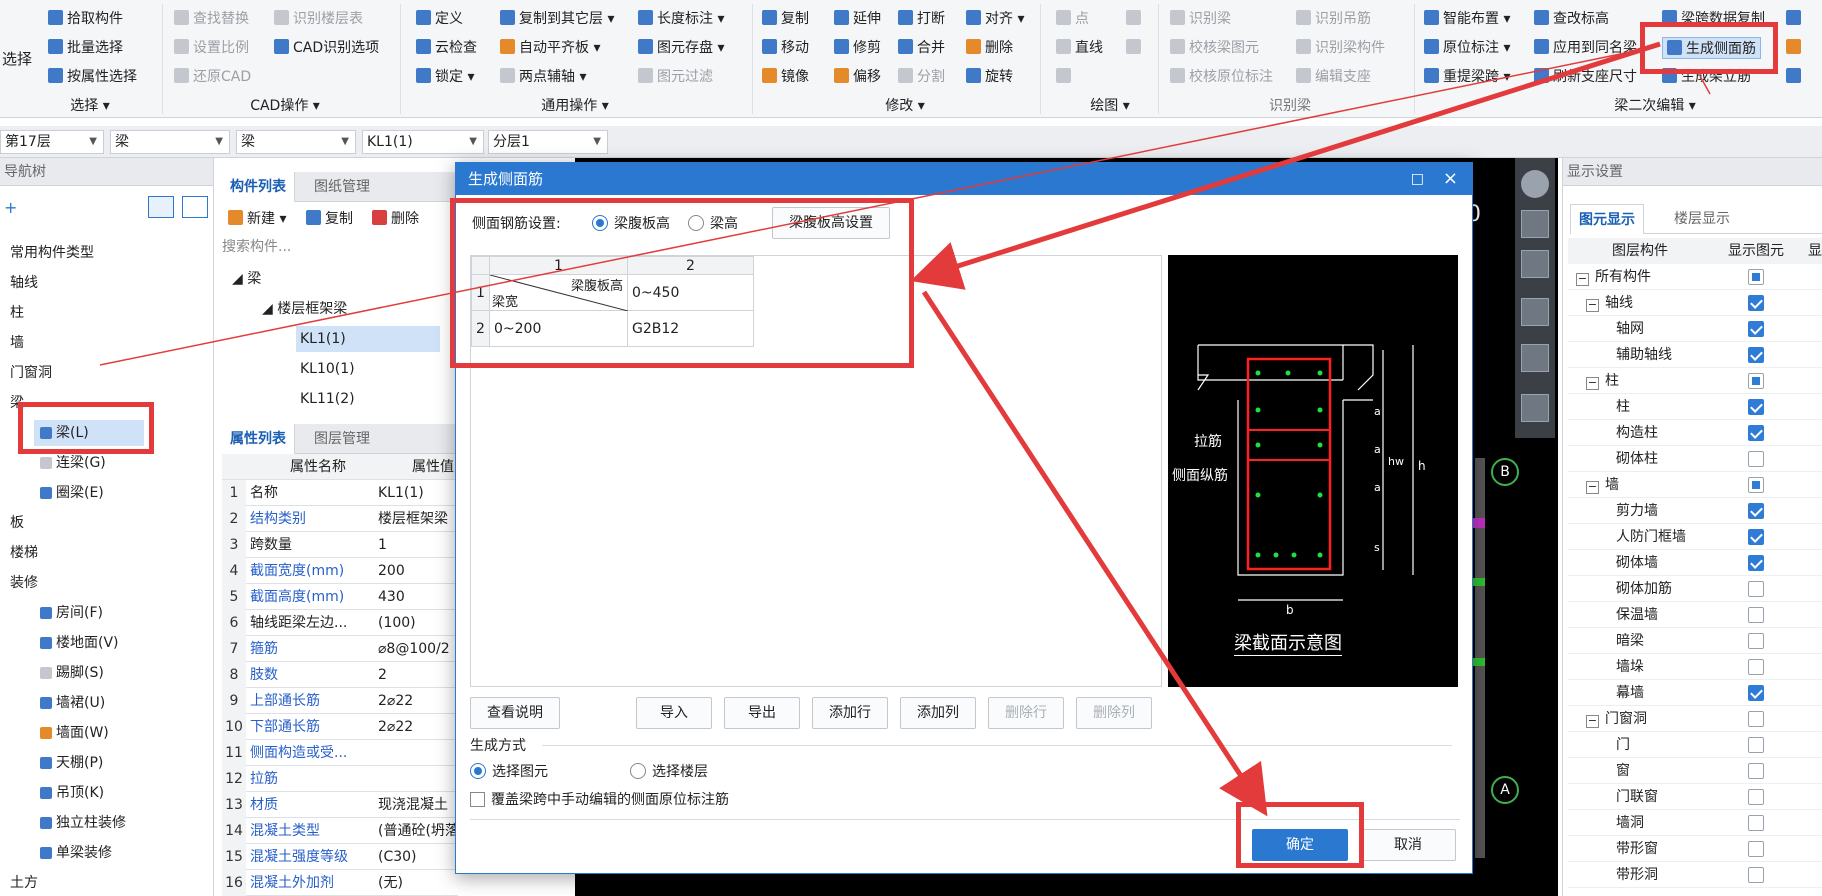 This screenshot has width=1822, height=896. What do you see at coordinates (1705, 85) in the screenshot?
I see `arrow-small` at bounding box center [1705, 85].